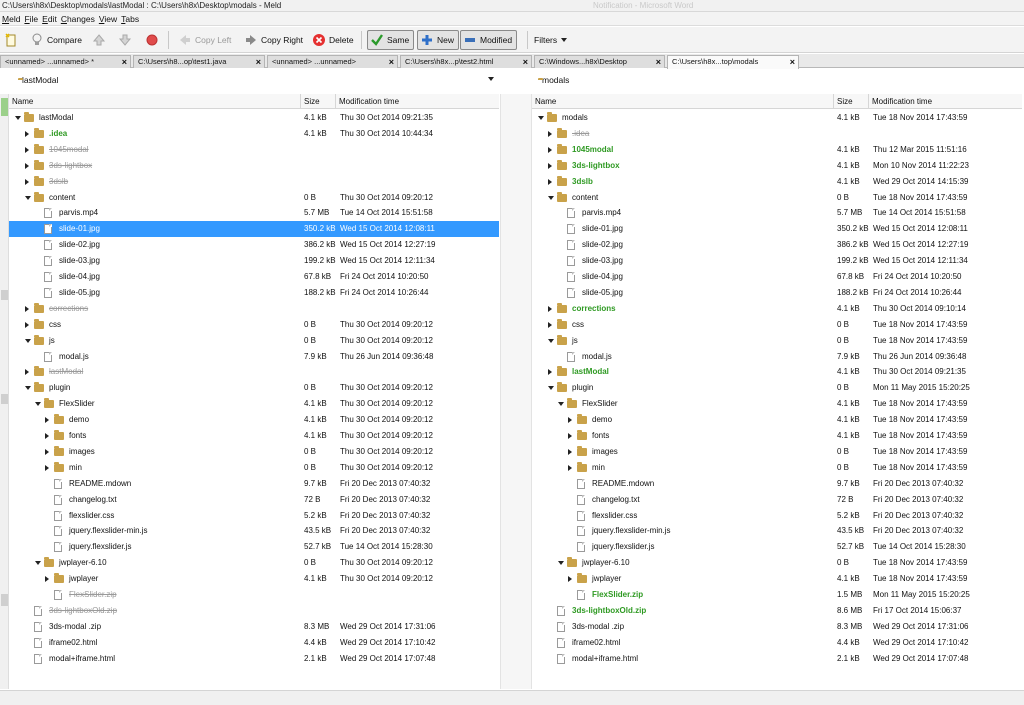  What do you see at coordinates (777, 150) in the screenshot?
I see `tree-row: 1045modal 4.1 kB Thu 12 Mar 2015 11:51:16` at bounding box center [777, 150].